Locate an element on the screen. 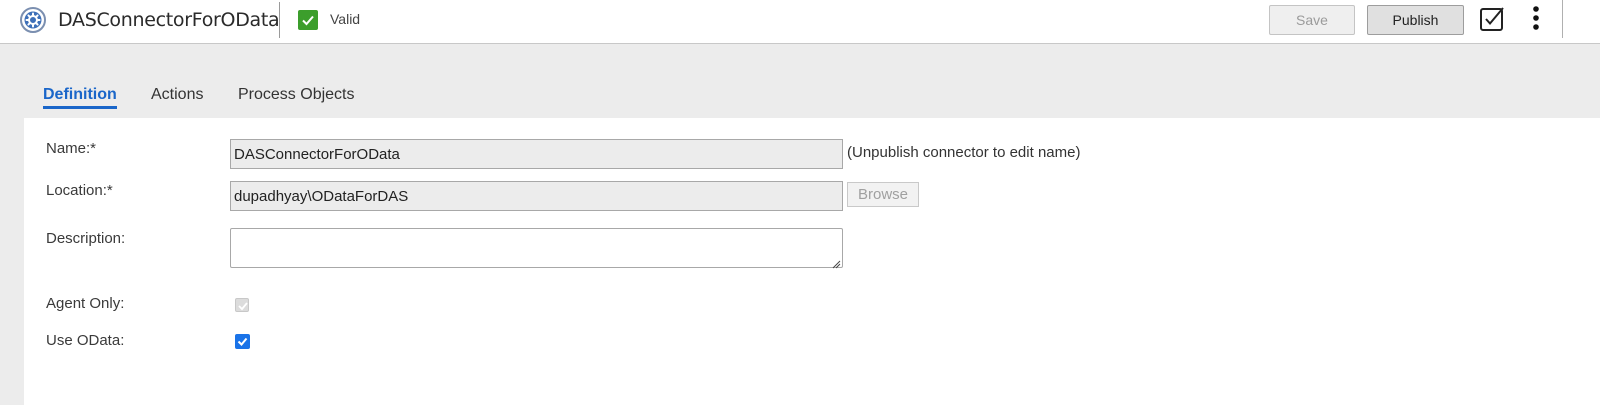 Image resolution: width=1600 pixels, height=405 pixels. status-label: Valid is located at coordinates (345, 19).